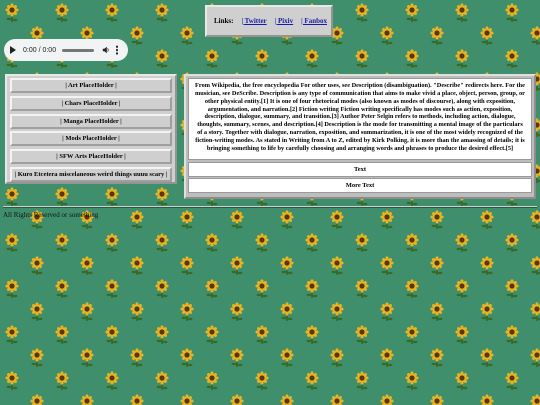 The height and width of the screenshot is (405, 540). What do you see at coordinates (91, 85) in the screenshot?
I see `menu-item-art: | Art PlaceHolder |` at bounding box center [91, 85].